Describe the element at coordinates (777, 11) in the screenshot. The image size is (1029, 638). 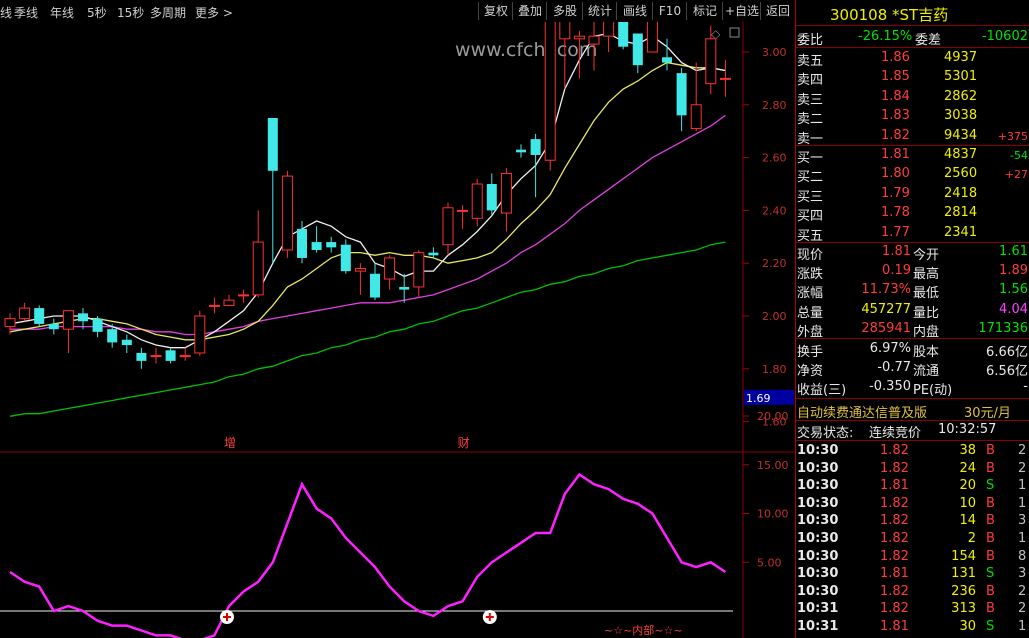
I see `back-button: 返回` at that location.